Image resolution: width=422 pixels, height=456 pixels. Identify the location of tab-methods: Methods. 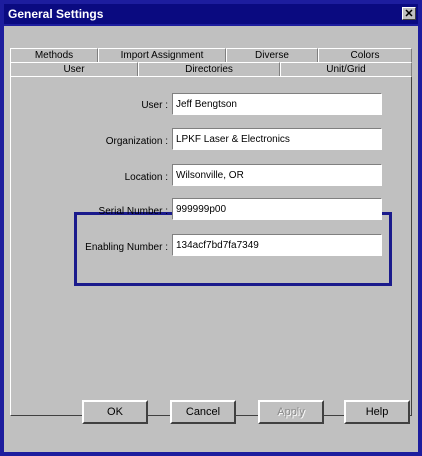
(54, 55).